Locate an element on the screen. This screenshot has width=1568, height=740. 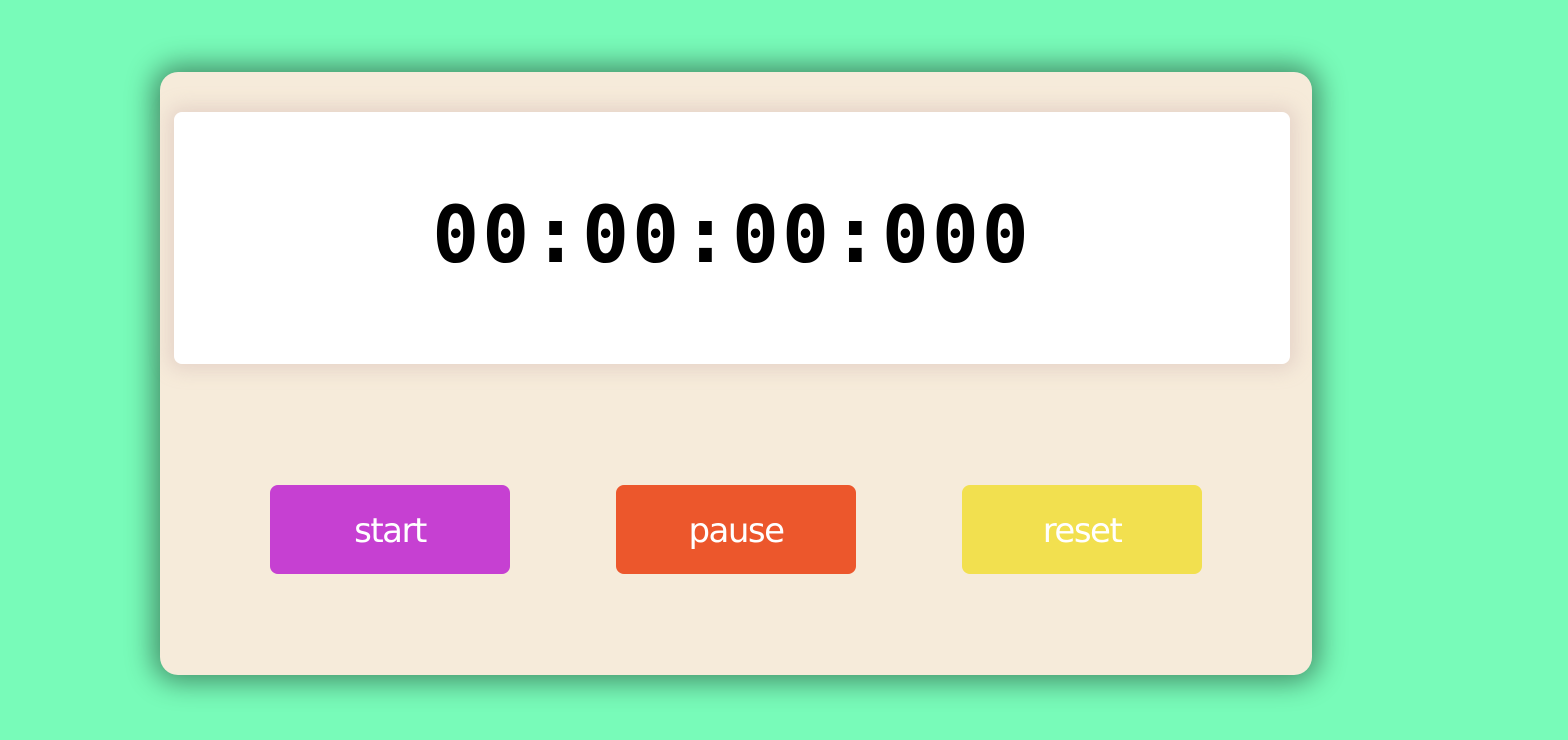
start-button: start is located at coordinates (390, 529).